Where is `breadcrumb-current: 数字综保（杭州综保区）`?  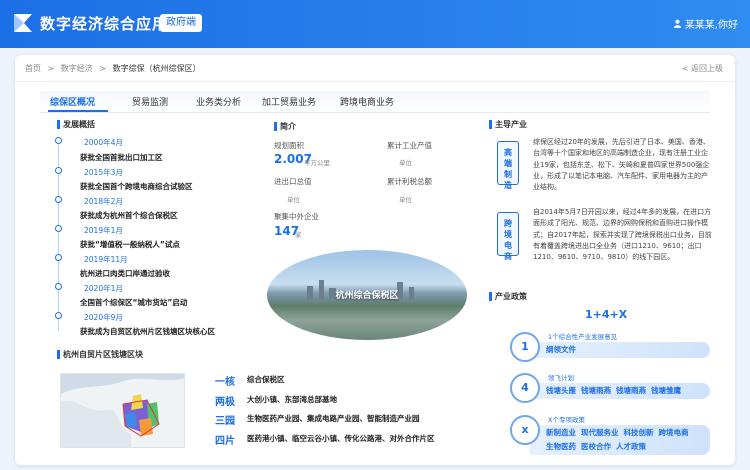 breadcrumb-current: 数字综保（杭州综保区） is located at coordinates (156, 68).